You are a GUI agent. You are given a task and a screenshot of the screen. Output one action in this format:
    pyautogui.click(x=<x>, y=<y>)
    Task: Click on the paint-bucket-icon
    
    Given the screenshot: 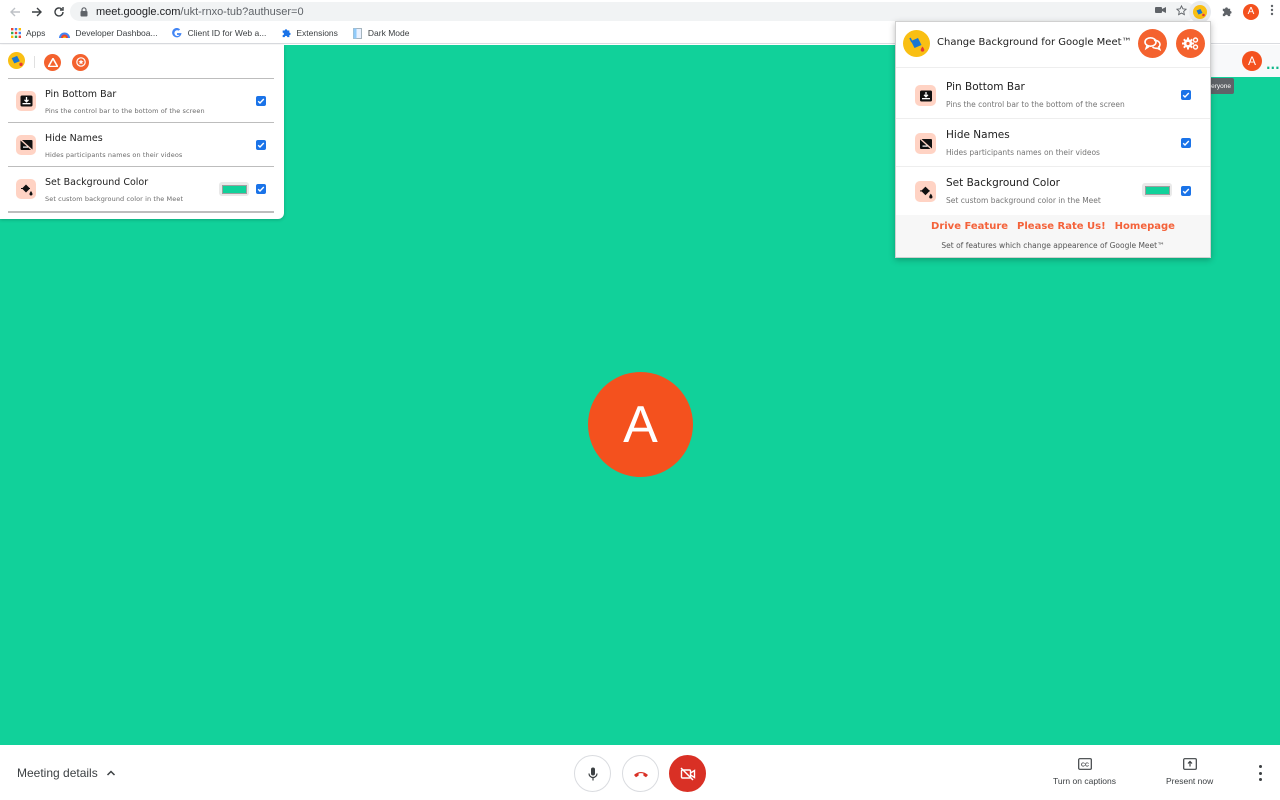 What is the action you would take?
    pyautogui.click(x=925, y=191)
    